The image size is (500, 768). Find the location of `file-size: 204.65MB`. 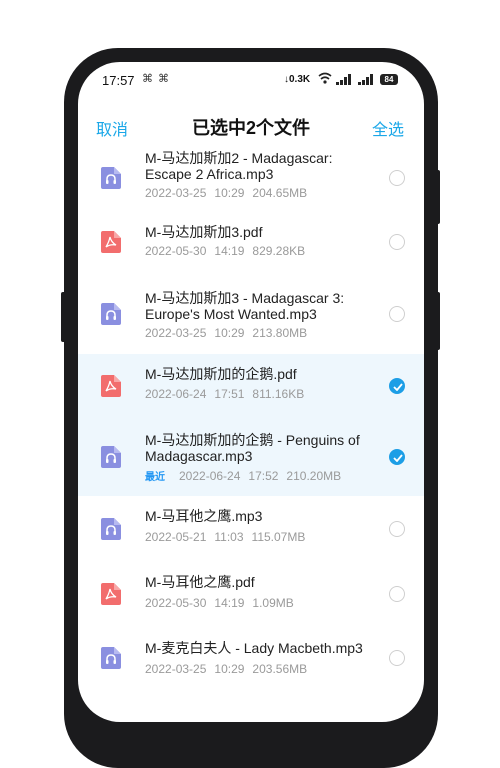

file-size: 204.65MB is located at coordinates (280, 193).